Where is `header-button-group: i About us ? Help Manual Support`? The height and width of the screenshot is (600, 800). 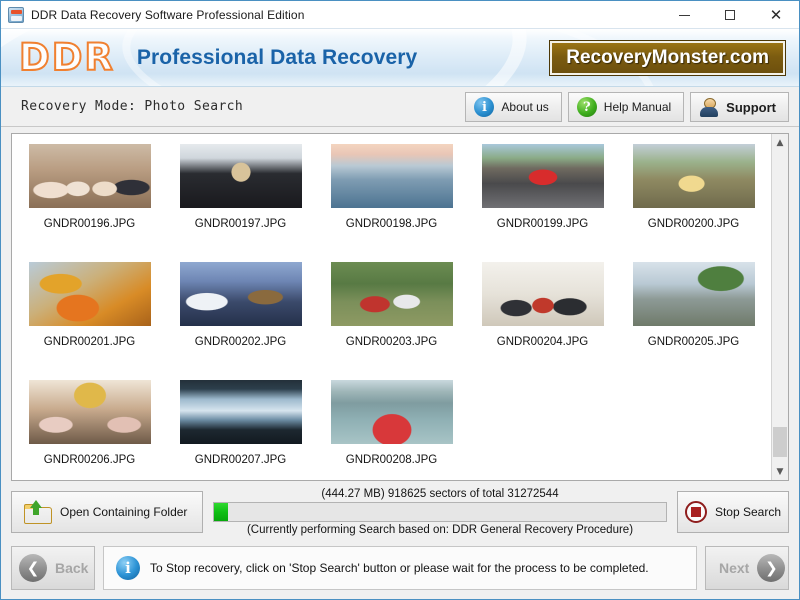
header-button-group: i About us ? Help Manual Support is located at coordinates (627, 107).